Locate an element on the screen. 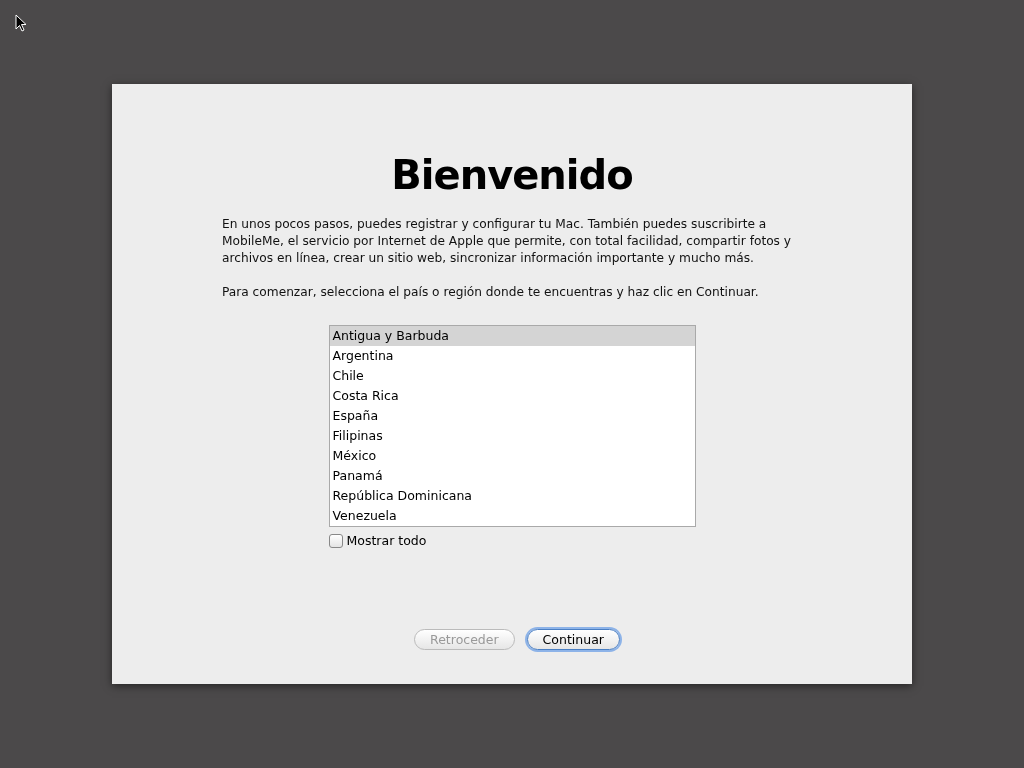 This screenshot has height=768, width=1024. mouse-pointer-icon is located at coordinates (21, 23).